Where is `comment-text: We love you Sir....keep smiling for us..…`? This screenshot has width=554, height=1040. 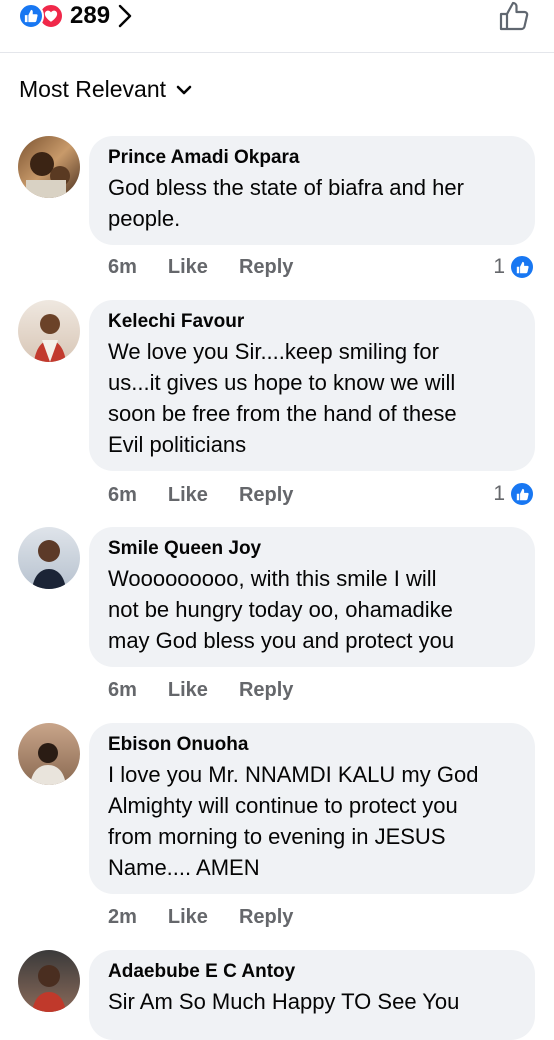
comment-text: We love you Sir....keep smiling for us..… is located at coordinates (282, 398).